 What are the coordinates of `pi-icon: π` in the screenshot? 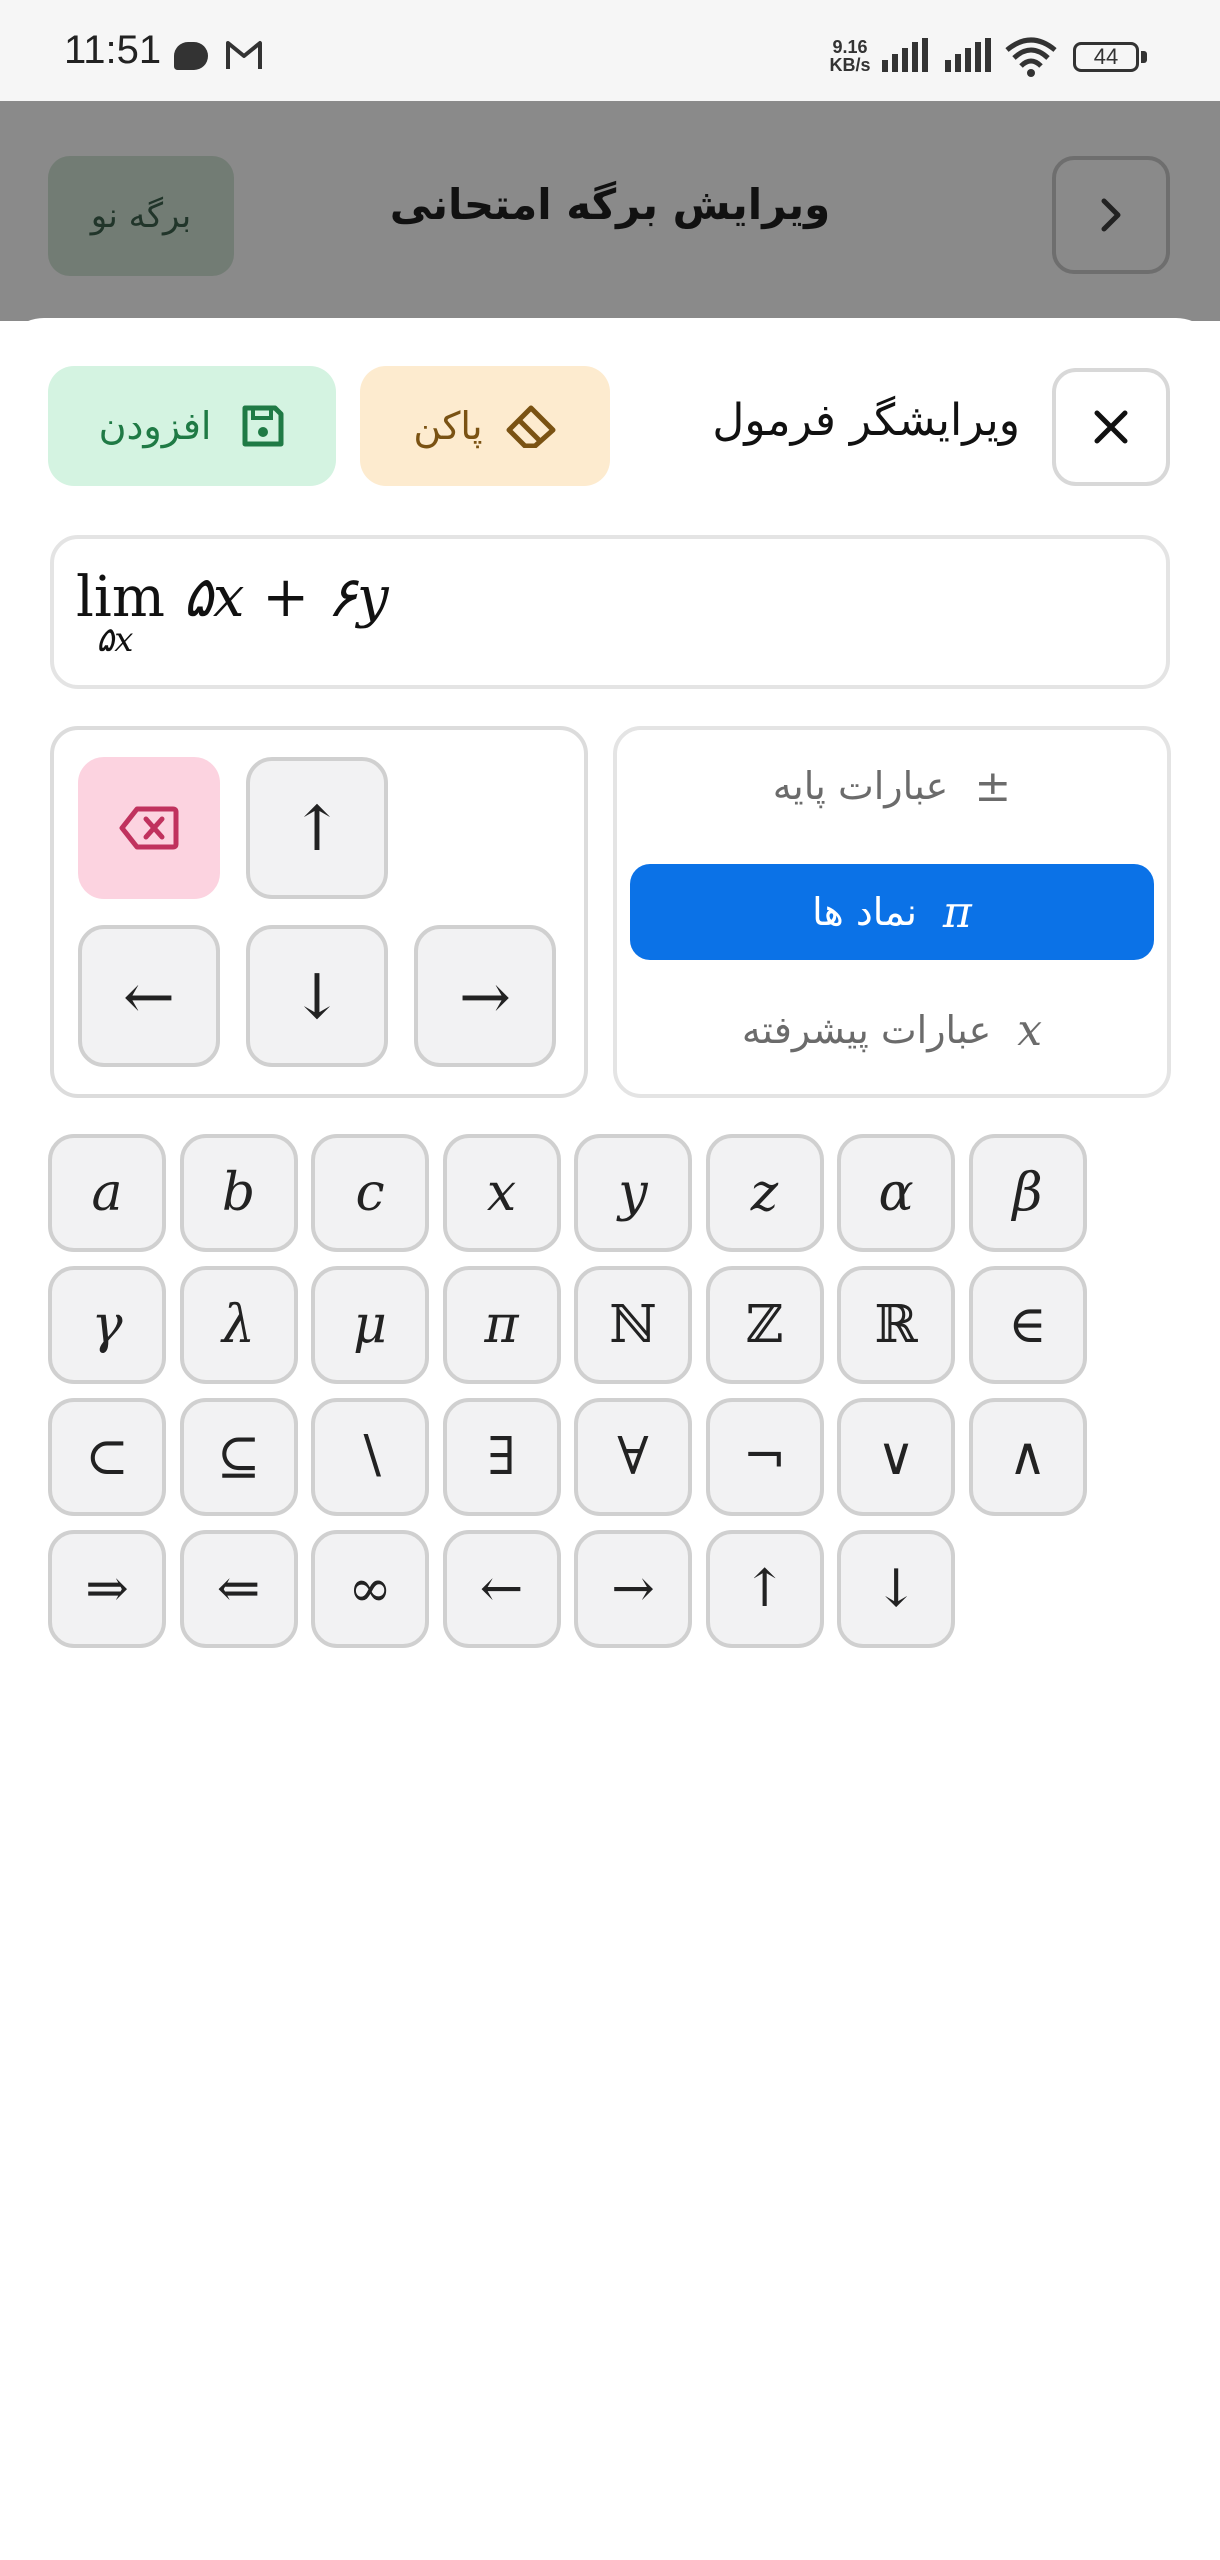 It's located at (957, 912).